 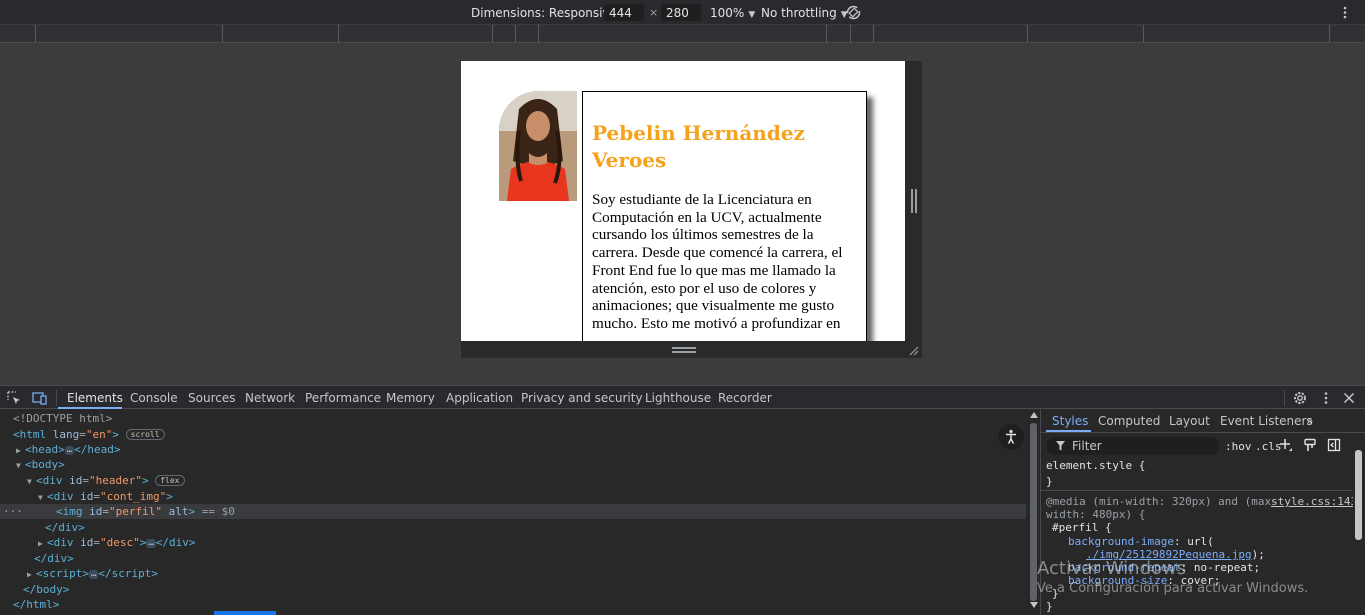 I want to click on close-icon, so click(x=1349, y=398).